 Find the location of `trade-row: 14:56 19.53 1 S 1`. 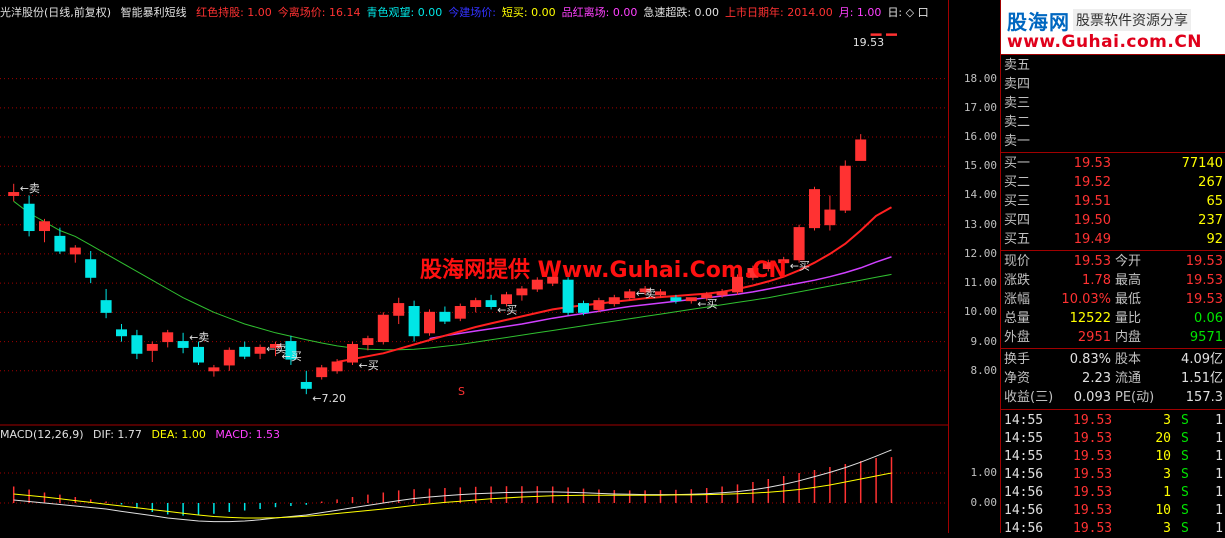

trade-row: 14:56 19.53 1 S 1 is located at coordinates (1113, 493).